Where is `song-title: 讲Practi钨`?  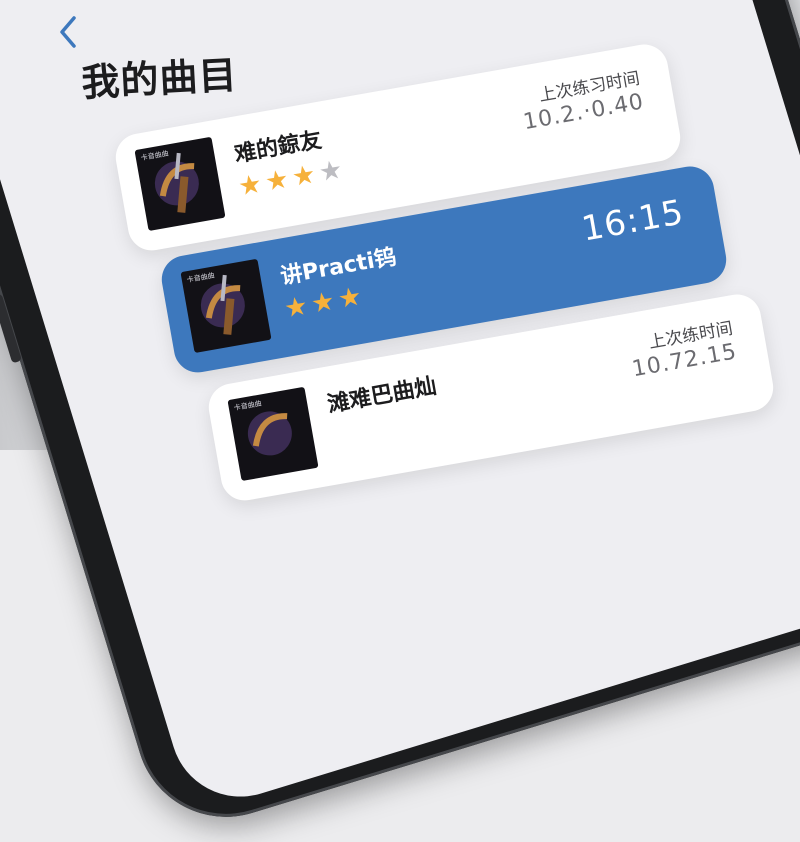
song-title: 讲Practi钨 is located at coordinates (338, 267).